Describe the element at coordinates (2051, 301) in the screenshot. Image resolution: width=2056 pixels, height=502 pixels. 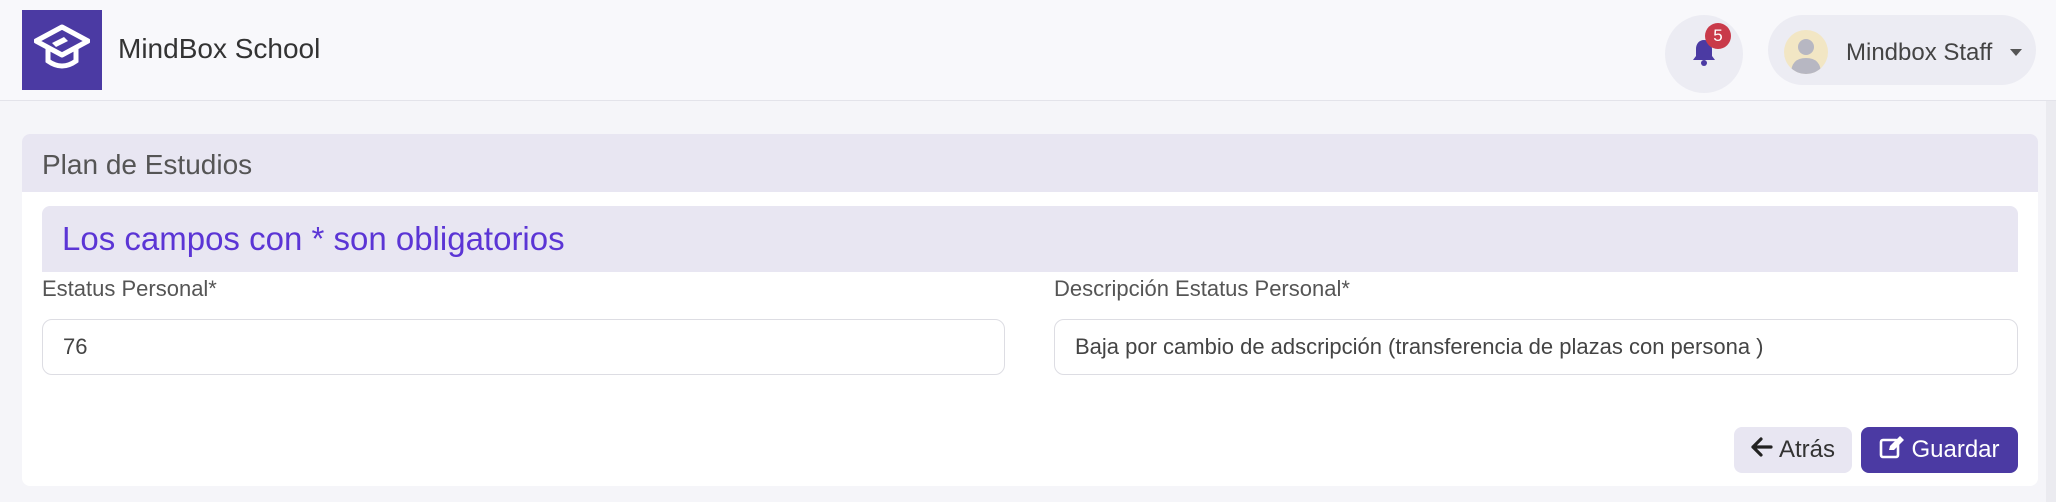
I see `scrollbar-track` at that location.